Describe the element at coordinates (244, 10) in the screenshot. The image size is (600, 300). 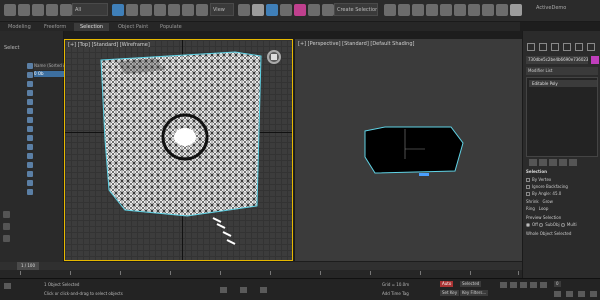
I see `pivot-center-icon` at that location.